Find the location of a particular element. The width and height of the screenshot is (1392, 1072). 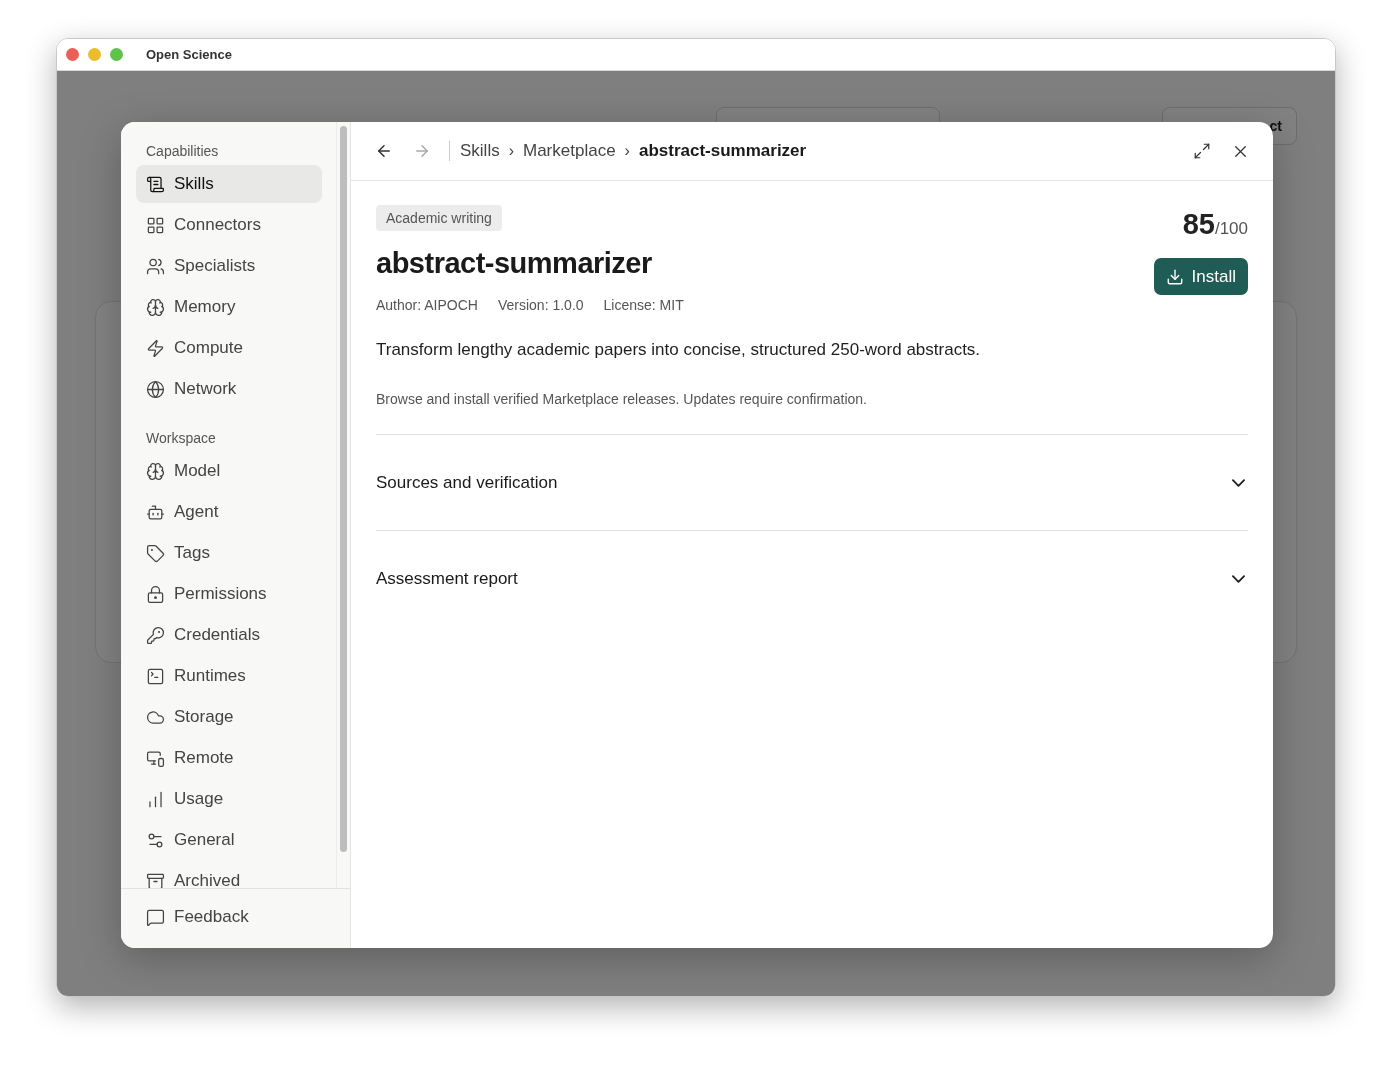

sidebar-item: Memory is located at coordinates (229, 307).